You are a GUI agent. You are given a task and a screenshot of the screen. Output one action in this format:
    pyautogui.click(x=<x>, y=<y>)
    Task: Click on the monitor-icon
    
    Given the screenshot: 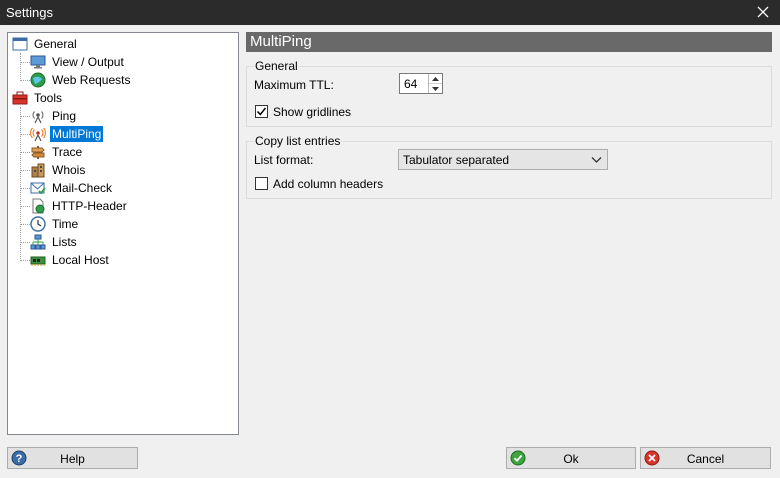 What is the action you would take?
    pyautogui.click(x=38, y=62)
    